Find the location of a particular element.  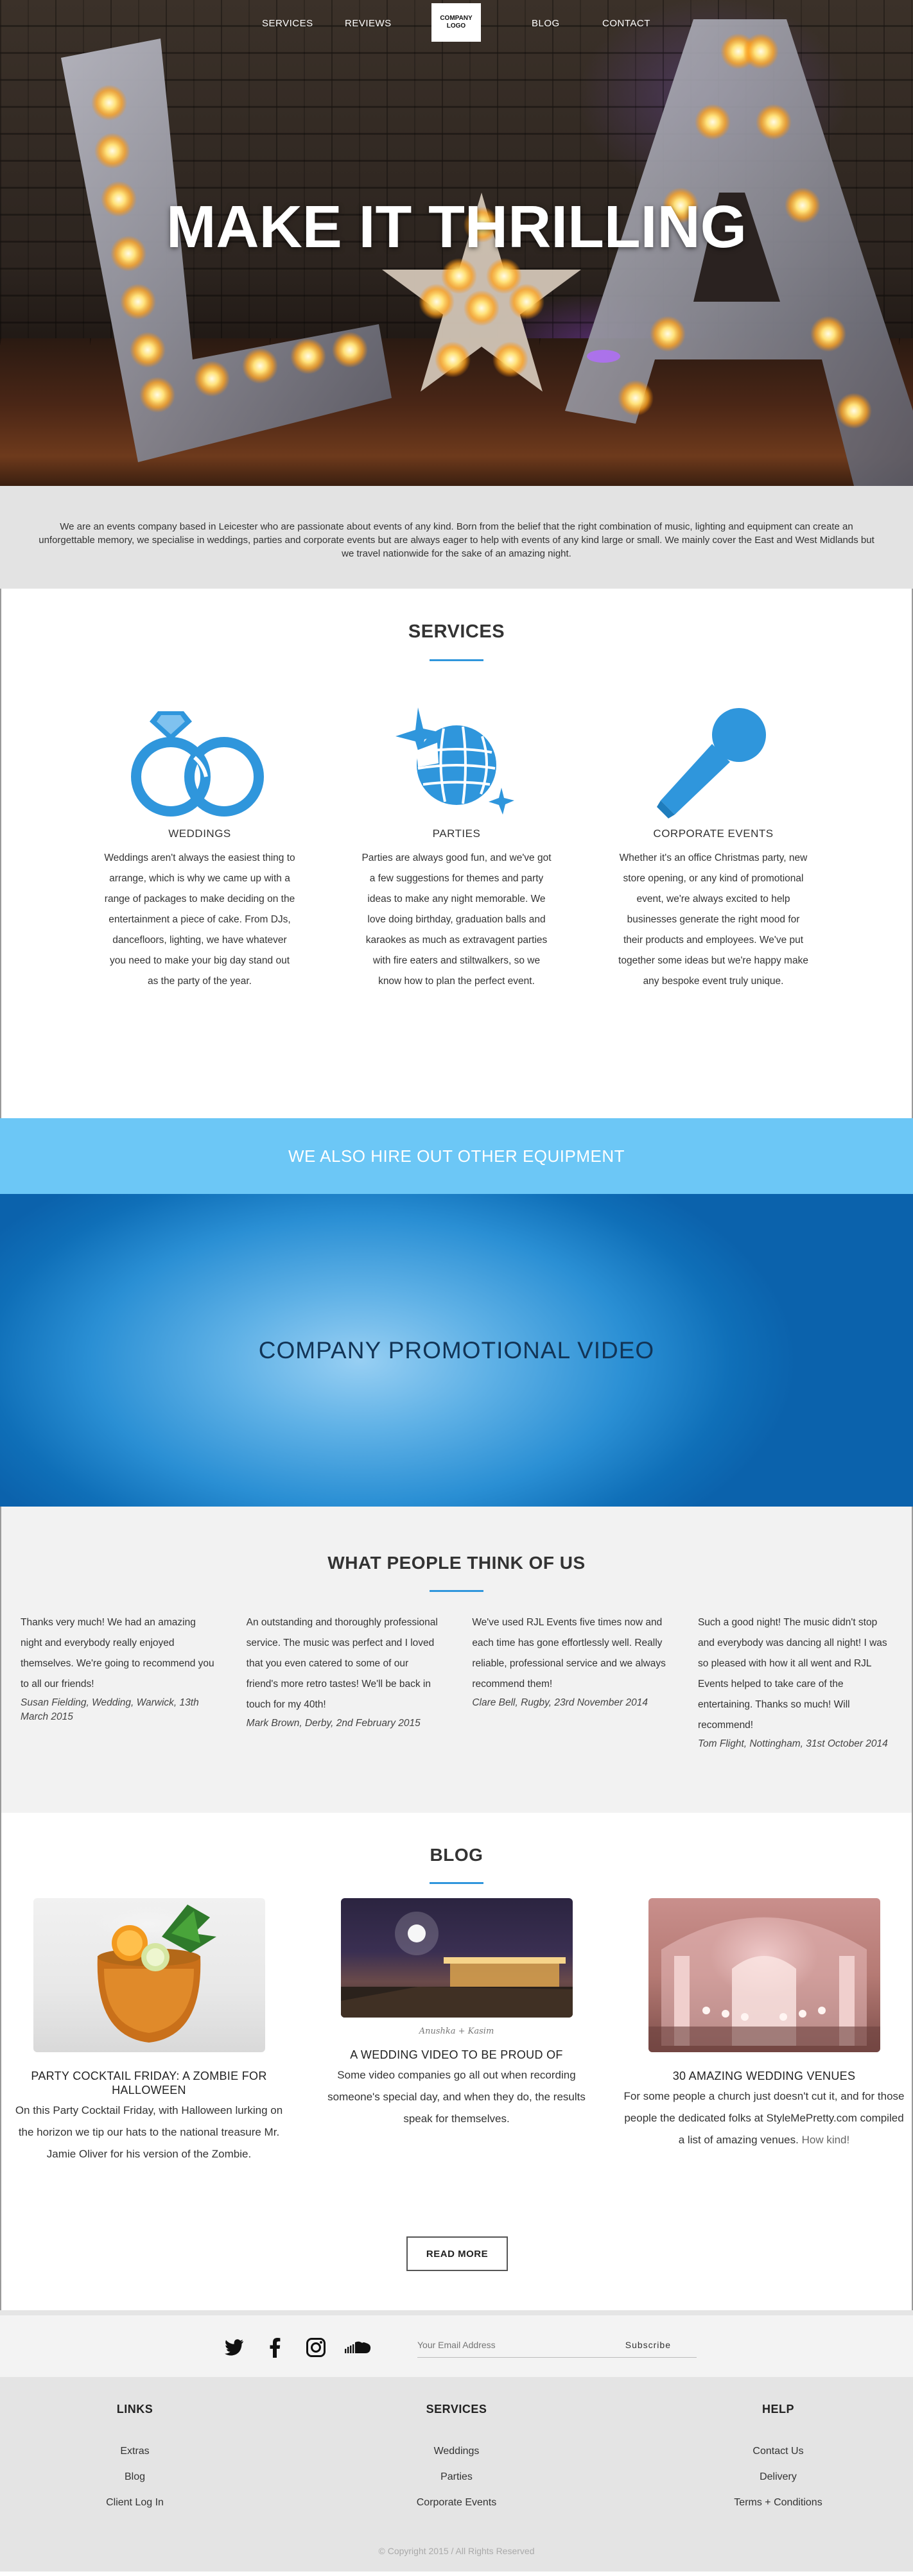

footer-column-links: LINKS Extras Blog Client Log In is located at coordinates (135, 2456).